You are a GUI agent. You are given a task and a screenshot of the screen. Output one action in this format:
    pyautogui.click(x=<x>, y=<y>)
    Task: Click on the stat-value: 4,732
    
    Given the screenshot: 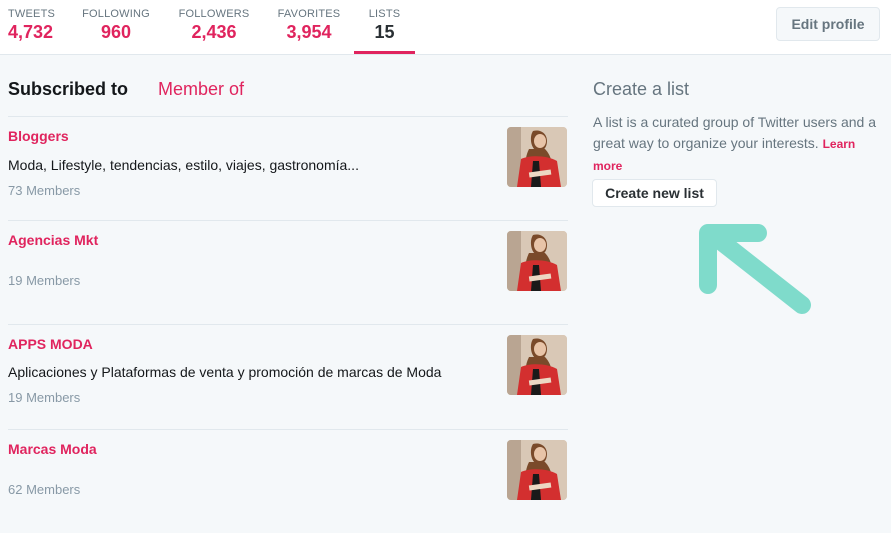 What is the action you would take?
    pyautogui.click(x=31, y=32)
    